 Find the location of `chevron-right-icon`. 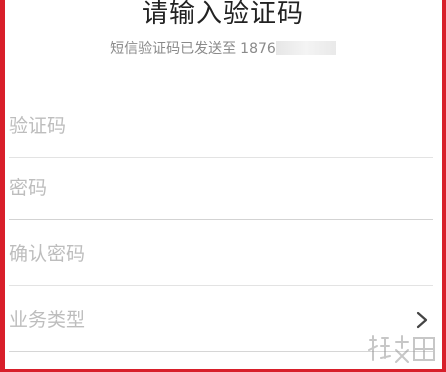

chevron-right-icon is located at coordinates (422, 320).